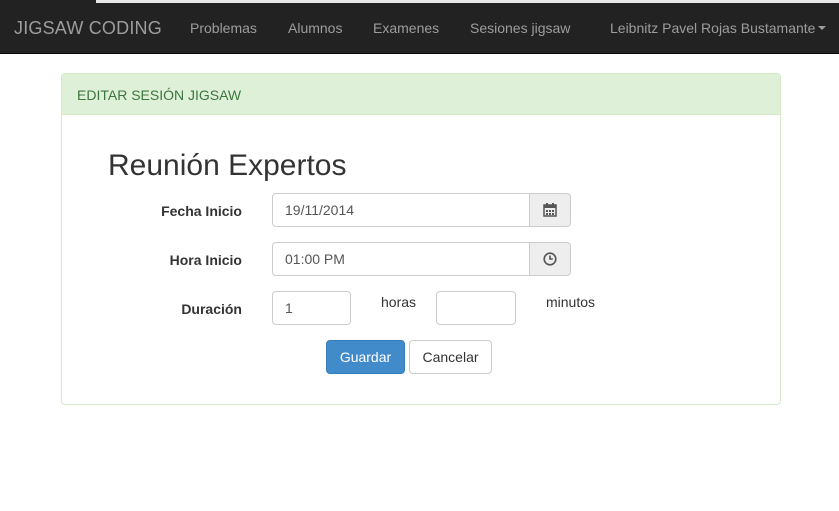  I want to click on user-menu: Leibnitz Pavel Rojas Bustamante, so click(718, 28).